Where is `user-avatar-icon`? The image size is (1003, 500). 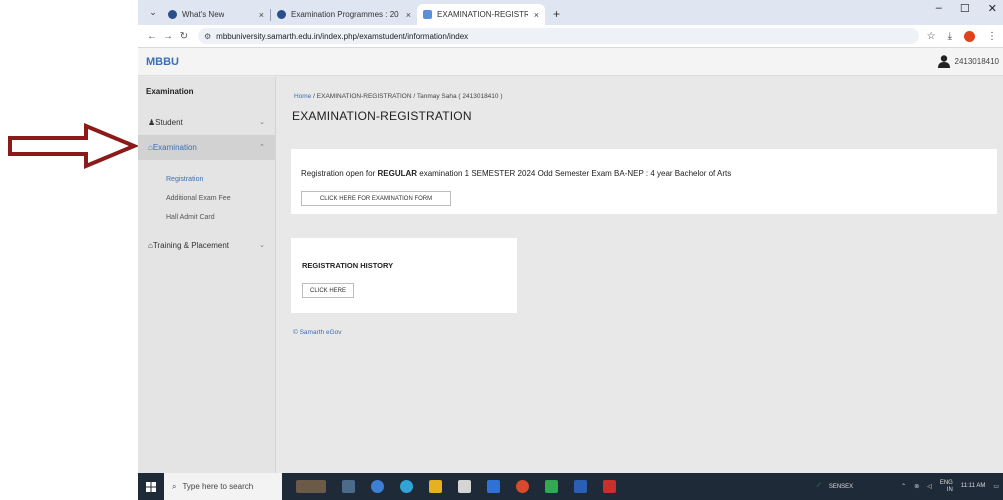
user-avatar-icon is located at coordinates (943, 61).